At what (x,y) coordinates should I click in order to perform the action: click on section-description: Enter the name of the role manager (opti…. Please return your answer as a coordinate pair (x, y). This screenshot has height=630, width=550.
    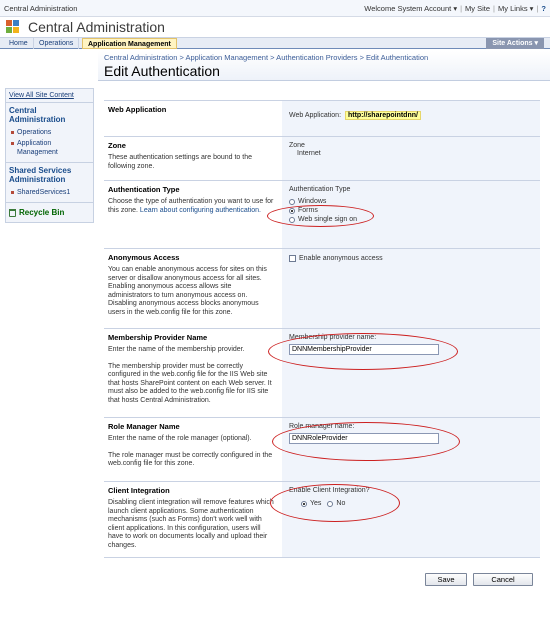
    Looking at the image, I should click on (180, 438).